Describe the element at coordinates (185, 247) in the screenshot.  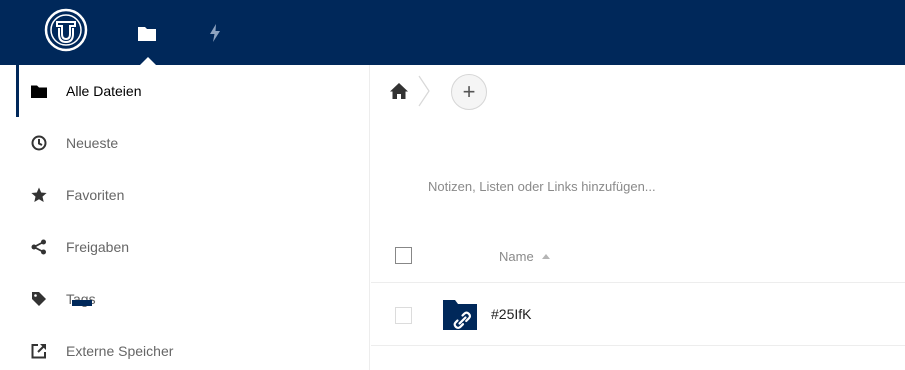
I see `sidebar-item-shares: Freigaben` at that location.